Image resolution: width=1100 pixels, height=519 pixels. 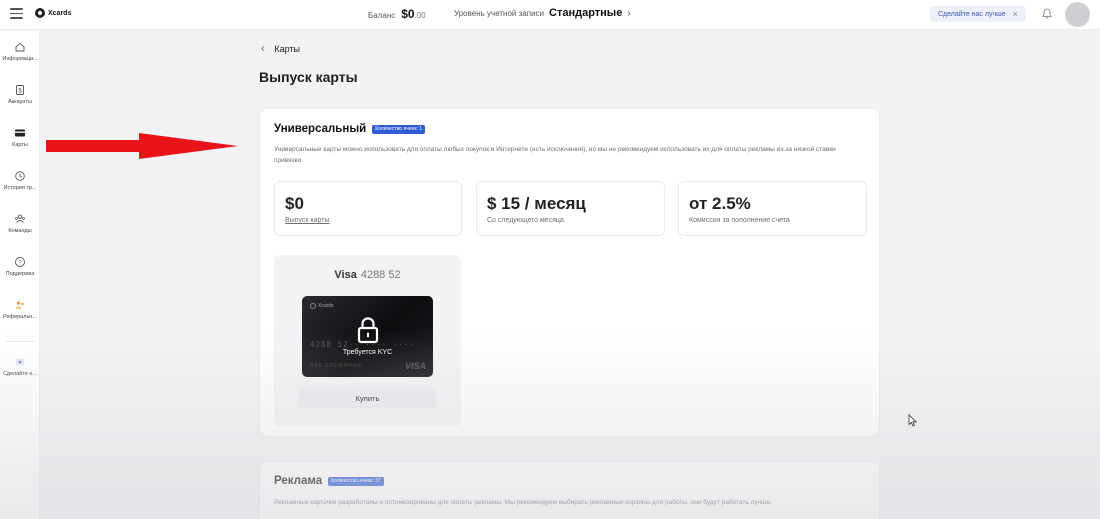 I want to click on logo: Xcards, so click(x=53, y=13).